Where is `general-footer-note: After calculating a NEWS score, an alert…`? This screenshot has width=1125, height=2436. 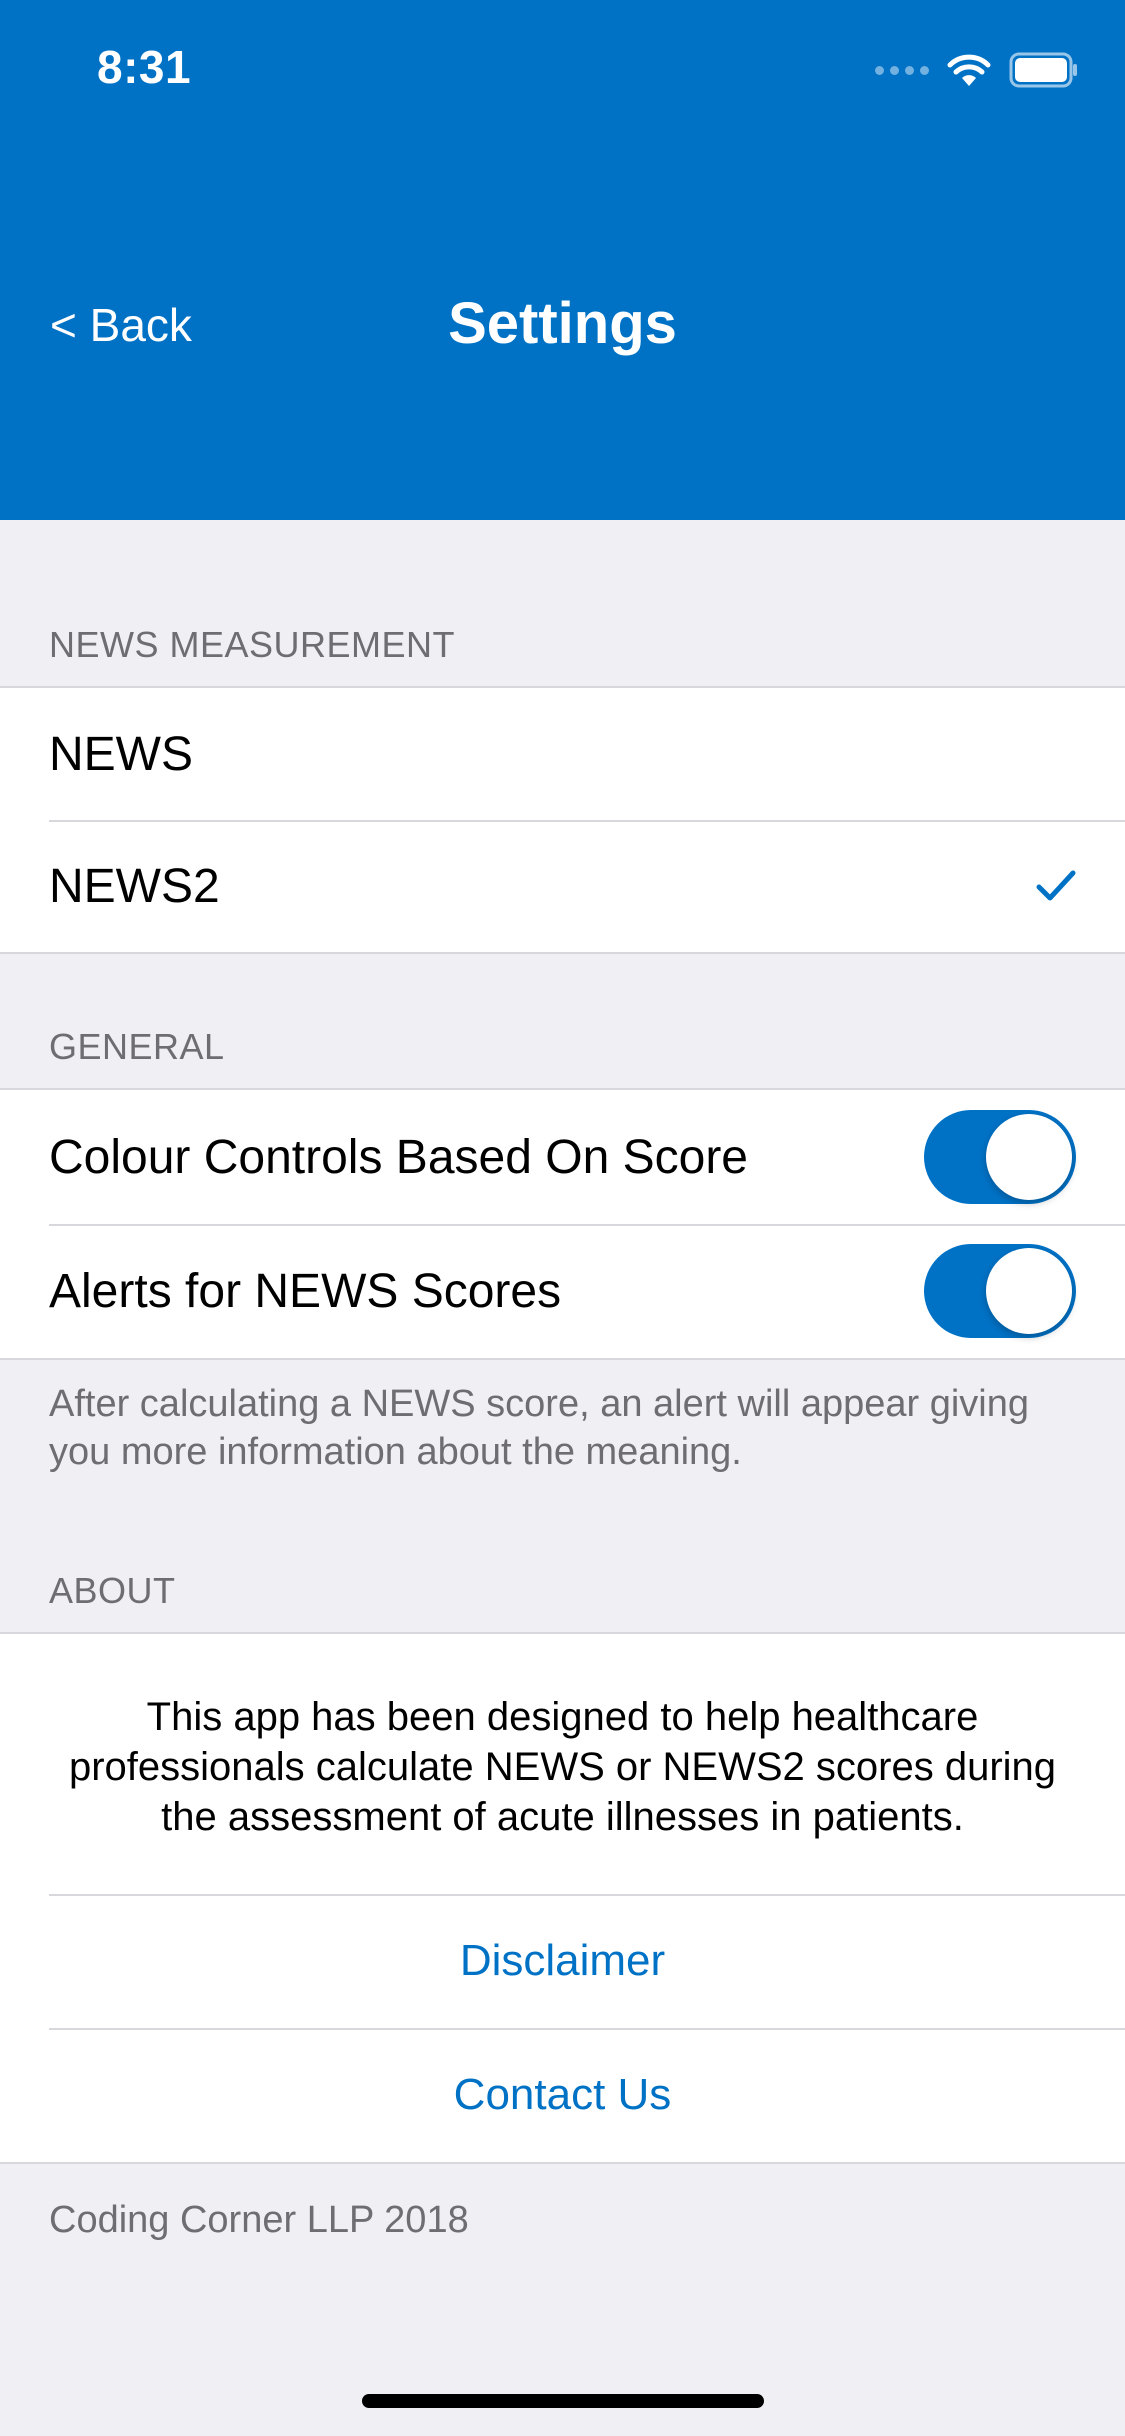 general-footer-note: After calculating a NEWS score, an alert… is located at coordinates (539, 1428).